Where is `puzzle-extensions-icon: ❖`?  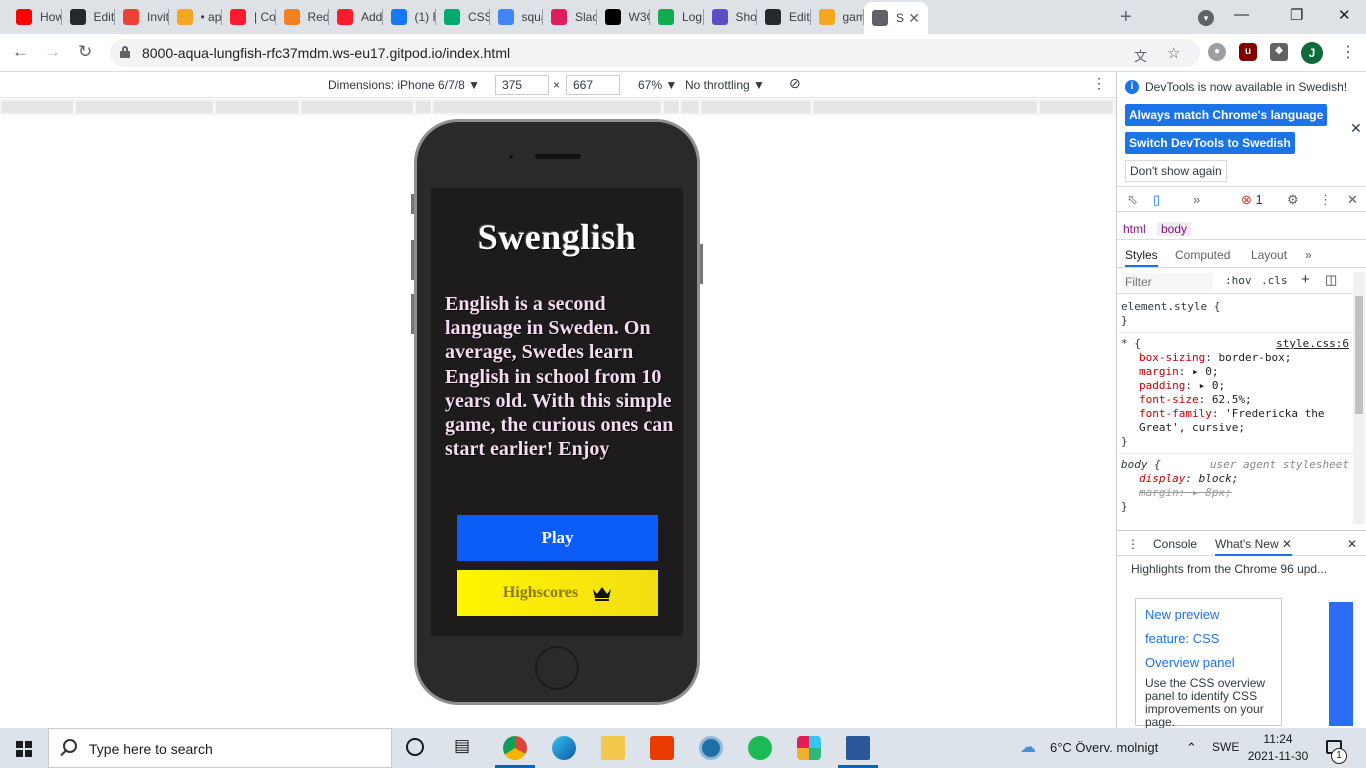 puzzle-extensions-icon: ❖ is located at coordinates (1279, 52).